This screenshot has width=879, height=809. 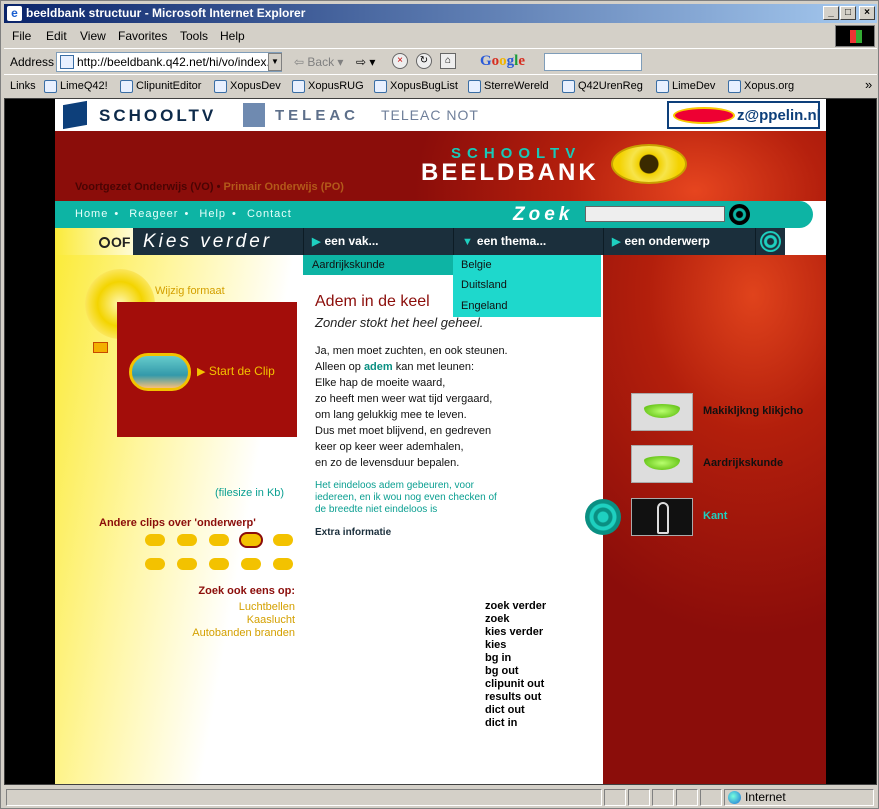 What do you see at coordinates (76, 86) in the screenshot?
I see `link-limeq42: LimeQ42!` at bounding box center [76, 86].